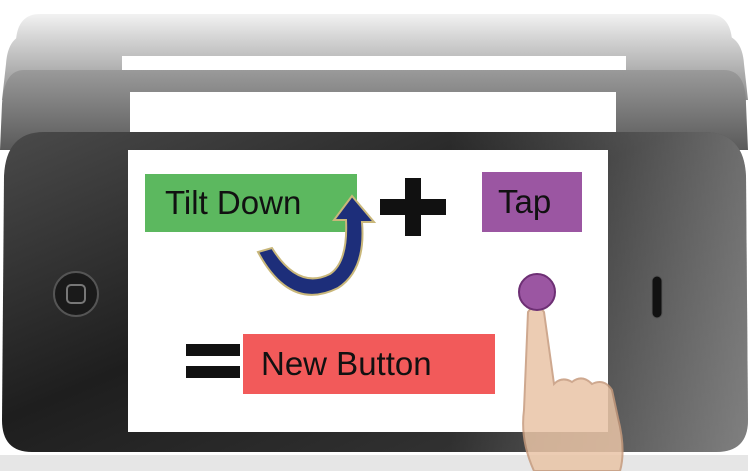 The height and width of the screenshot is (471, 748). I want to click on plus-icon, so click(413, 207).